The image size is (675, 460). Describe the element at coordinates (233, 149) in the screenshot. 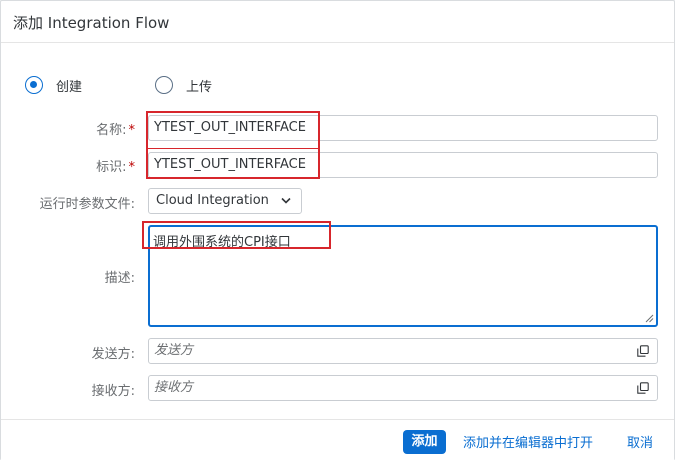

I see `name-id-highlight-divider` at that location.